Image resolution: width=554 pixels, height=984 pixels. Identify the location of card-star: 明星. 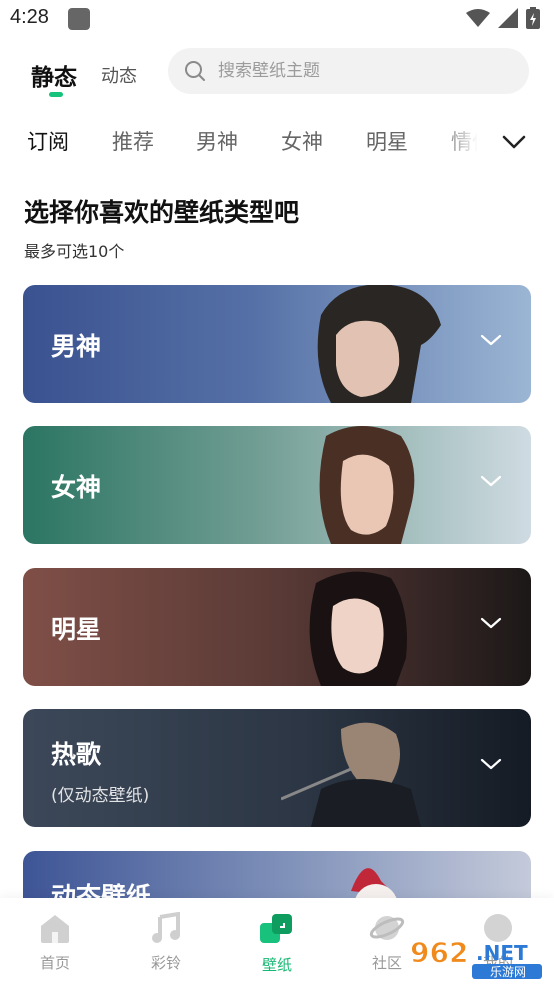
(277, 627).